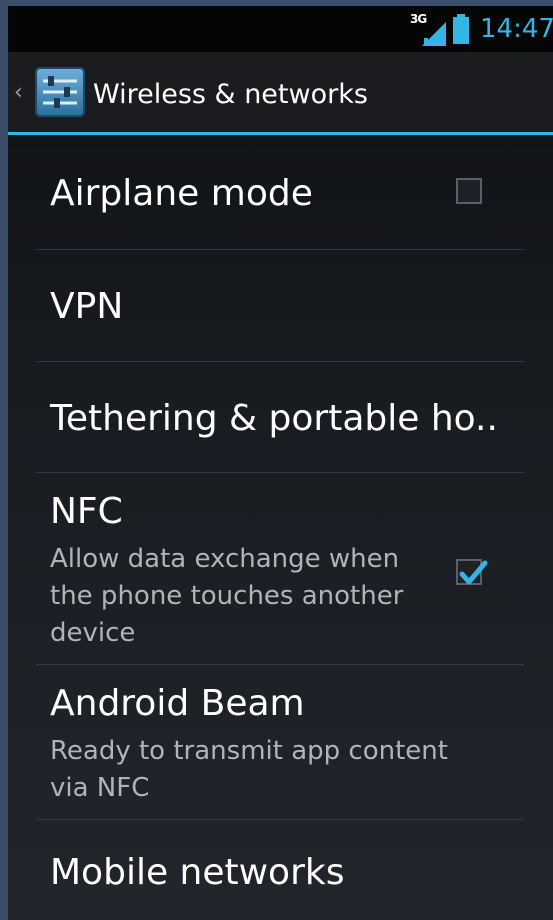 The width and height of the screenshot is (553, 920). I want to click on status-time: 14:47, so click(516, 29).